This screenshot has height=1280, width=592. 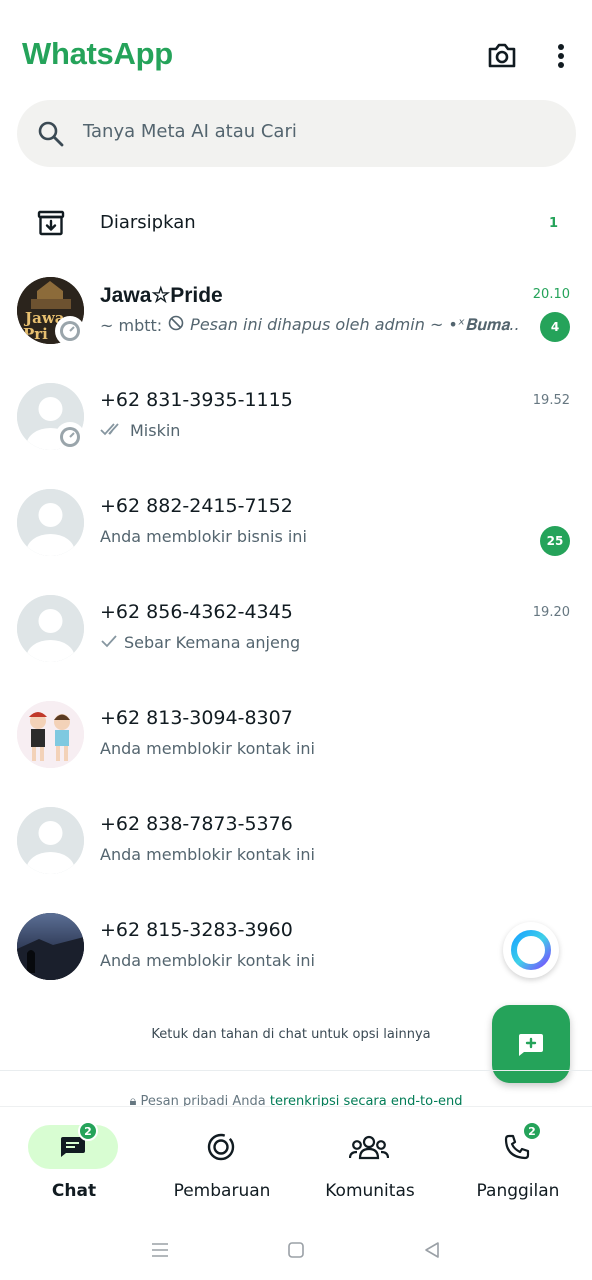 I want to click on cartoon-avatar, so click(x=50, y=734).